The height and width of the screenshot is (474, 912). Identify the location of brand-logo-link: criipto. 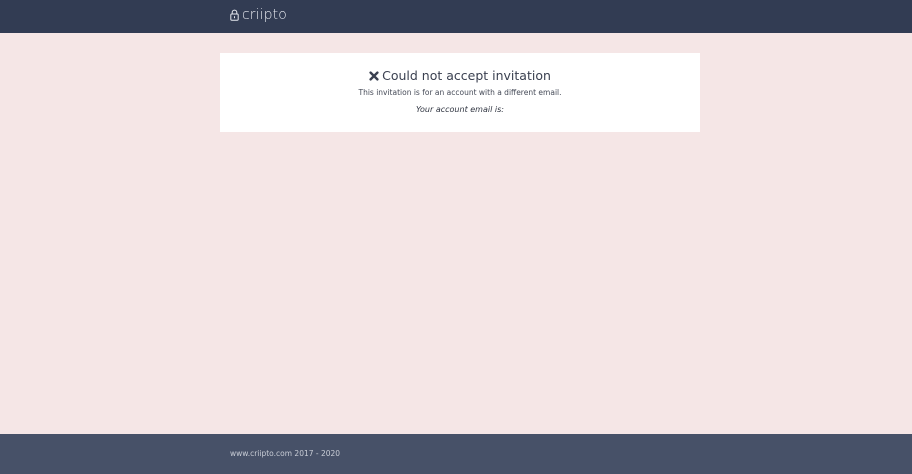
(258, 15).